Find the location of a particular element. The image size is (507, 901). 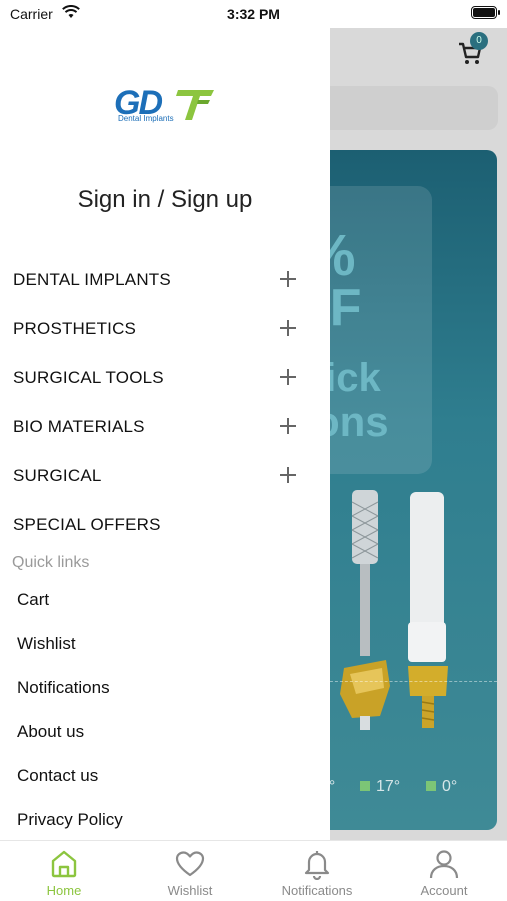

menu-item-dental-implants: DENTAL IMPLANTS is located at coordinates (165, 280).